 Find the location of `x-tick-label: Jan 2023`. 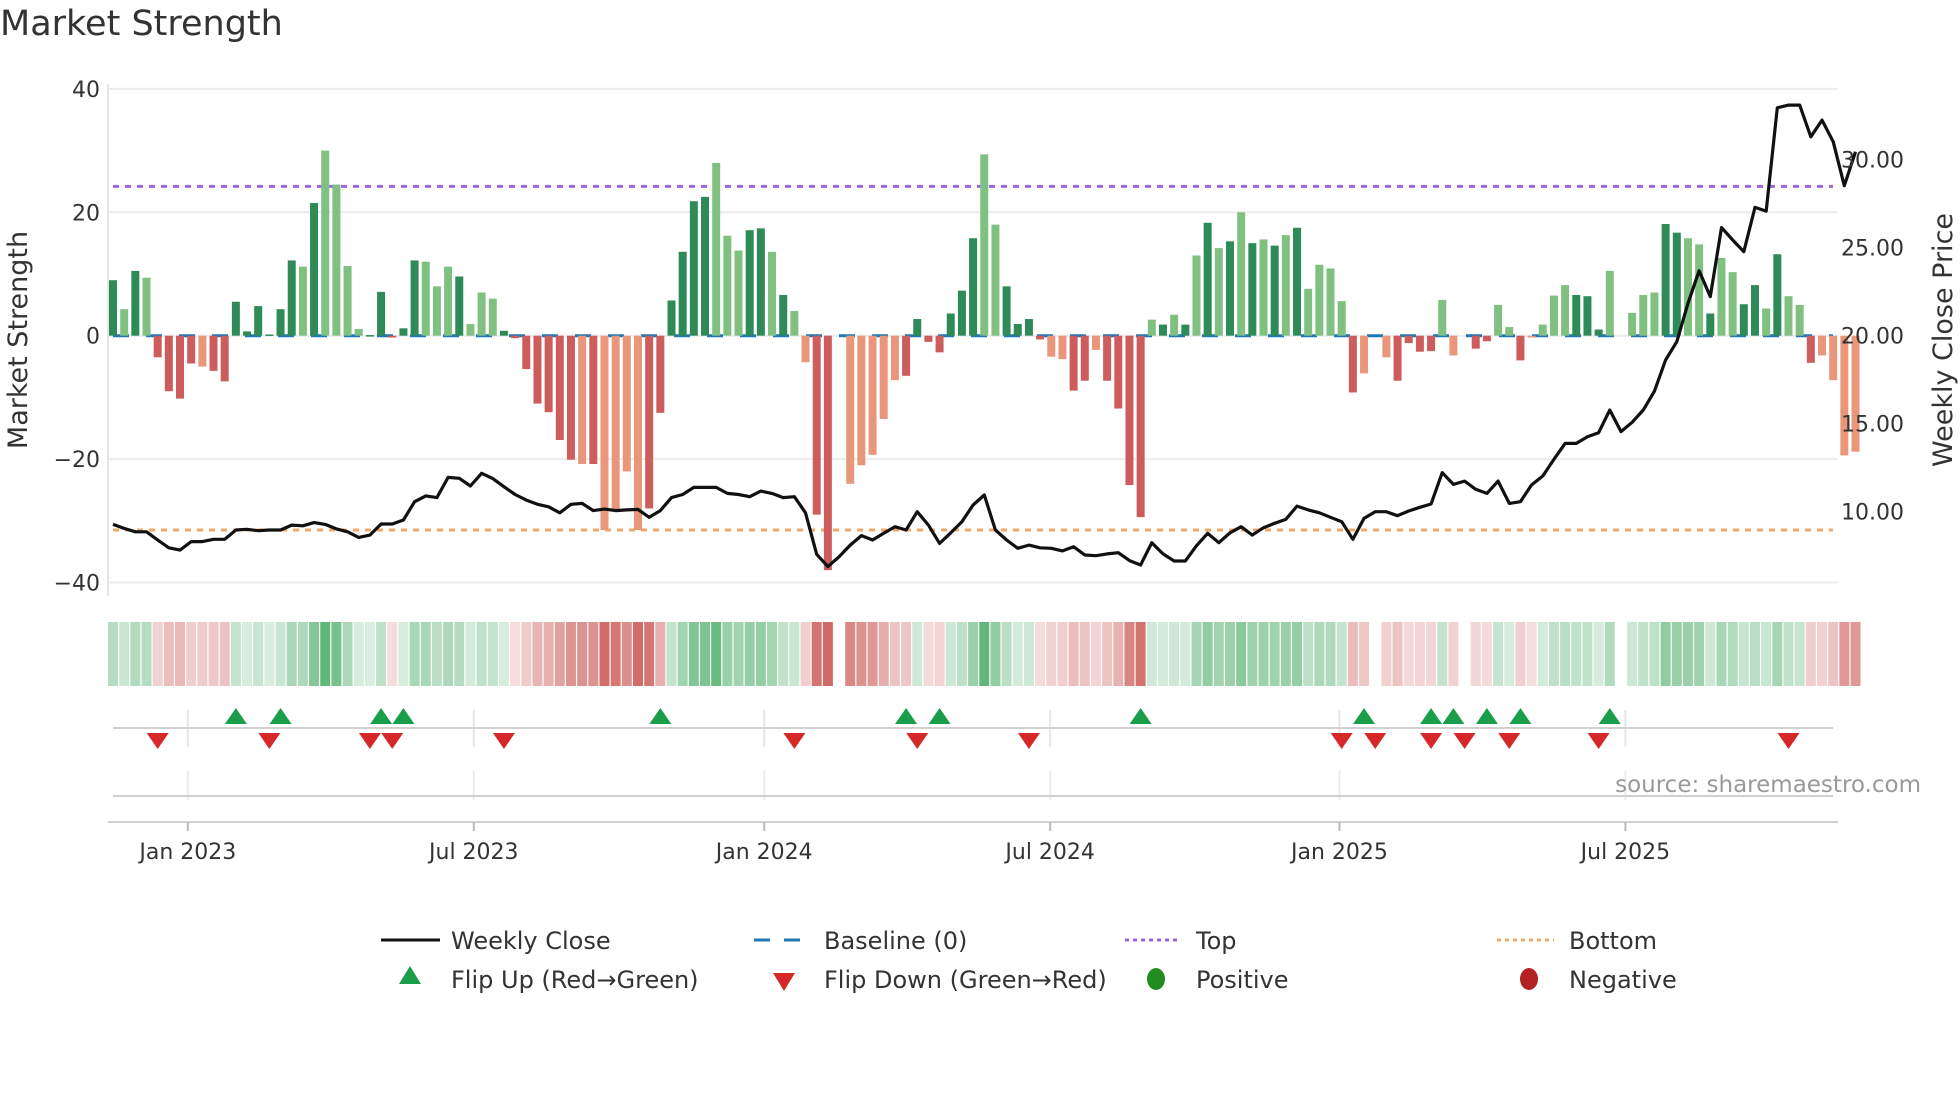

x-tick-label: Jan 2023 is located at coordinates (186, 852).